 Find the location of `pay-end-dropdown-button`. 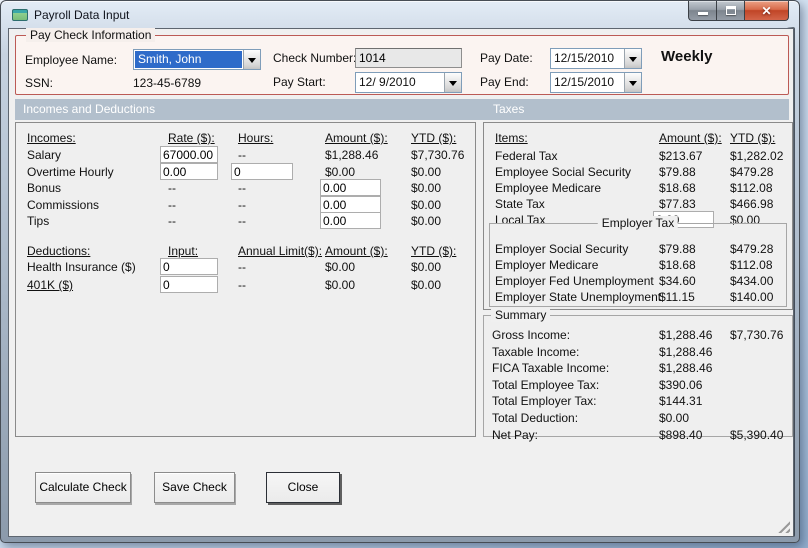

pay-end-dropdown-button is located at coordinates (632, 82).